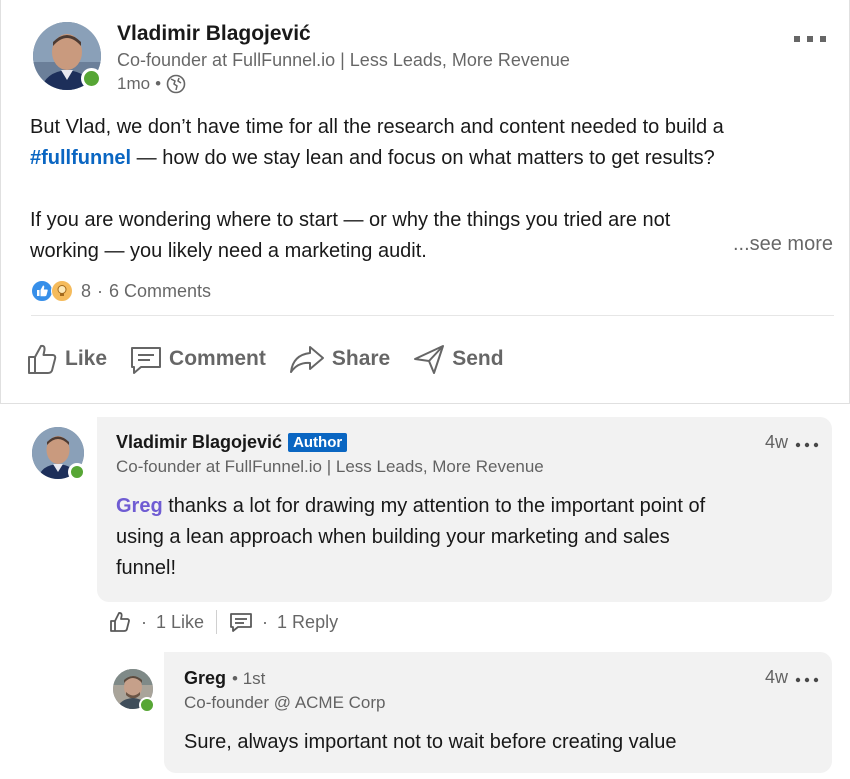  What do you see at coordinates (223, 622) in the screenshot?
I see `comment-actions: · 1 Like · 1 Reply` at bounding box center [223, 622].